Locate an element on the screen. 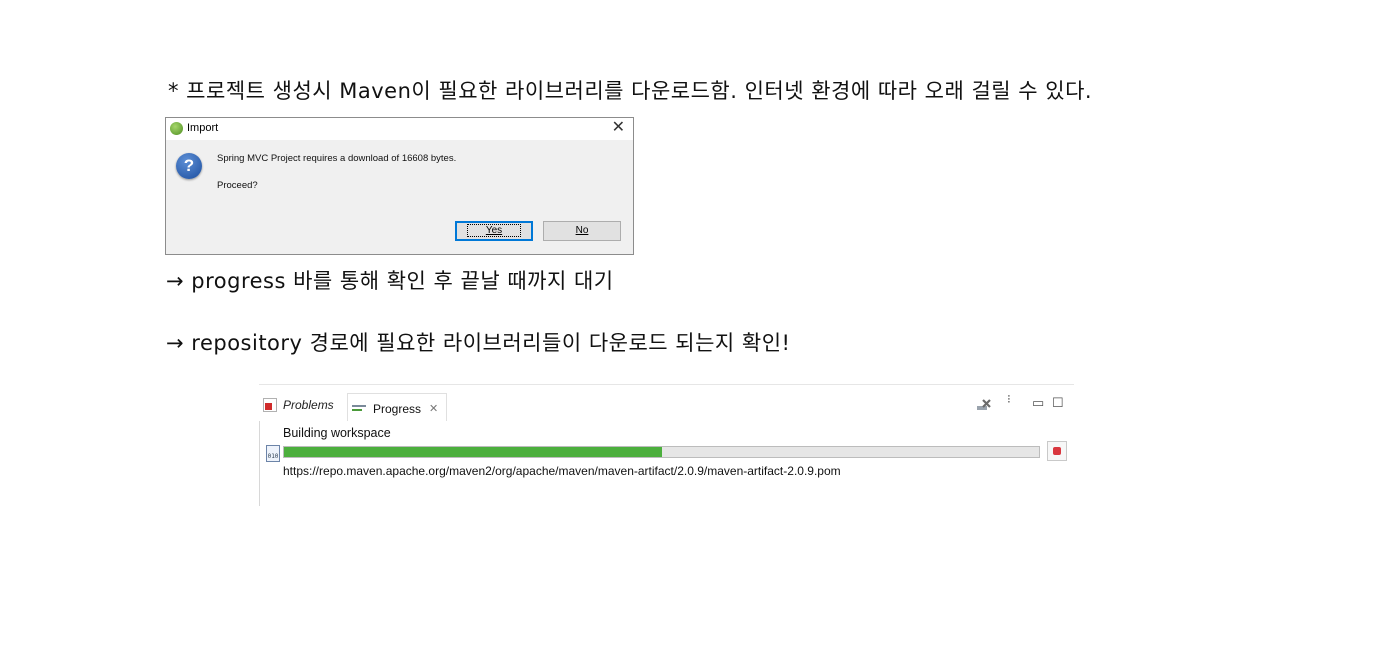  view-menu-icon: ⁝ is located at coordinates (1009, 399).